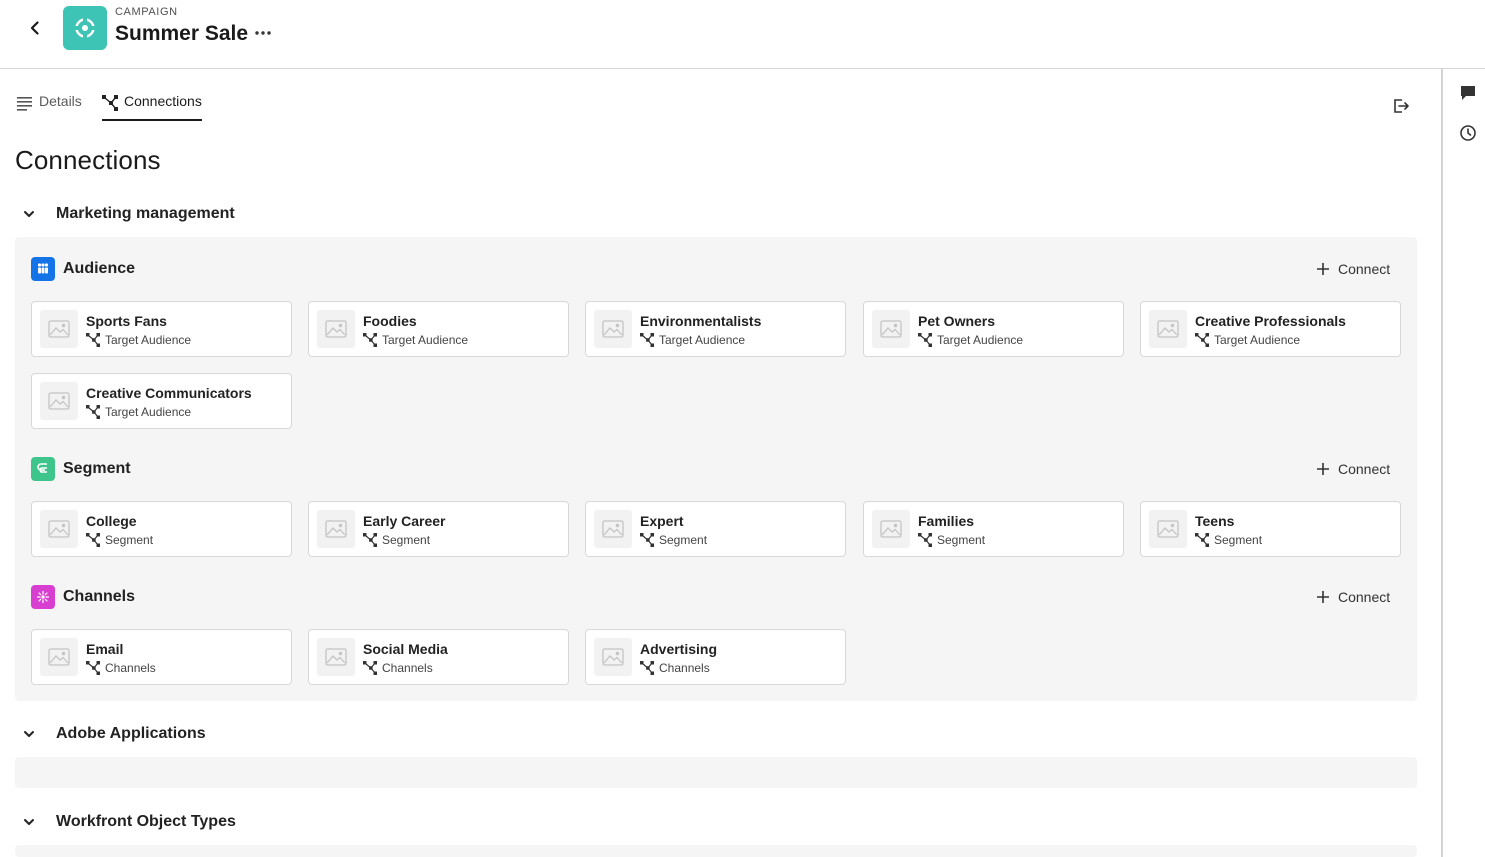  I want to click on section-adobe-label: Adobe Applications, so click(131, 733).